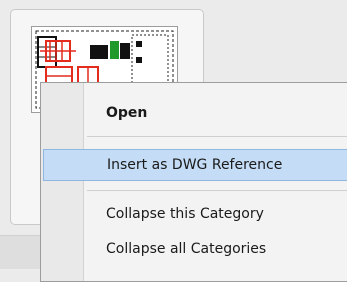 This screenshot has width=347, height=282. I want to click on menu-item-collapse-all-categories-label: Collapse all Categories, so click(186, 249).